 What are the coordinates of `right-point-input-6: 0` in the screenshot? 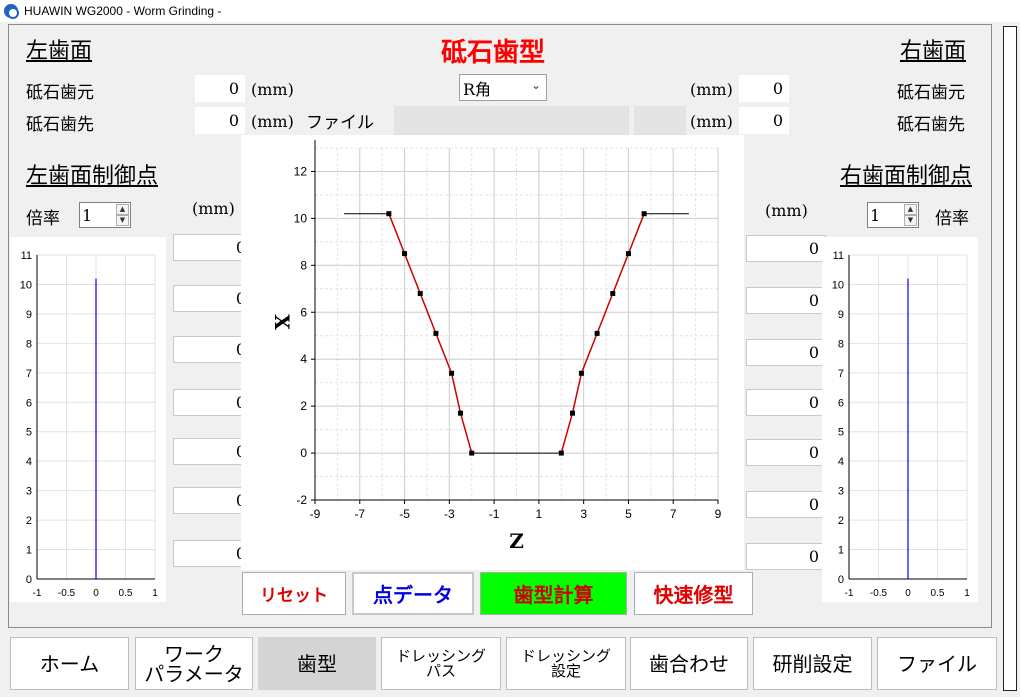 It's located at (786, 504).